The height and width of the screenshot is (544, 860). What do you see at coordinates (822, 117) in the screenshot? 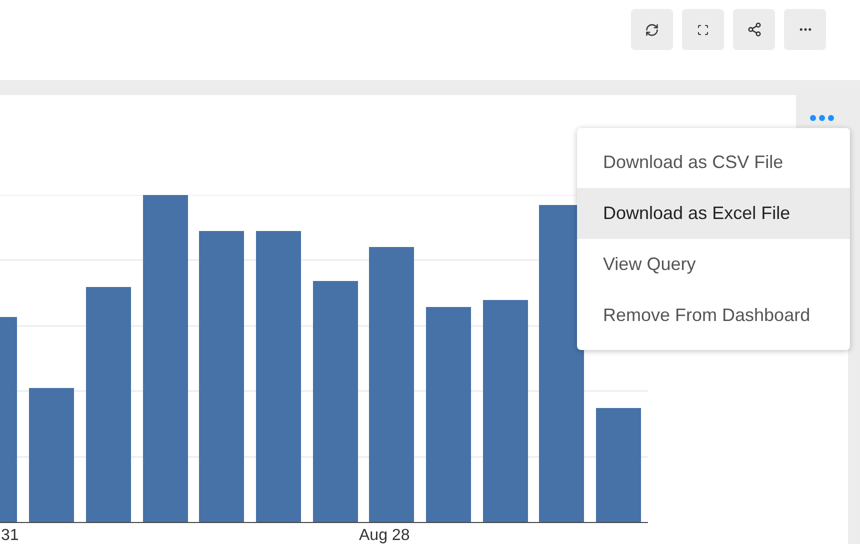
I see `more-icon` at bounding box center [822, 117].